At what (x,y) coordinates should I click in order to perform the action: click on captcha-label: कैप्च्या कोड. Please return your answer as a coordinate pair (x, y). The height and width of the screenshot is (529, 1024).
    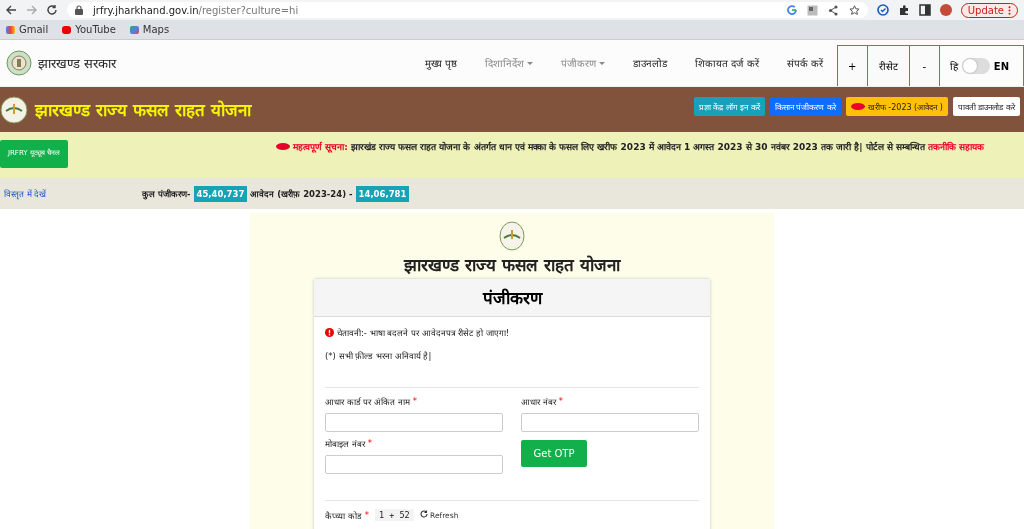
    Looking at the image, I should click on (343, 515).